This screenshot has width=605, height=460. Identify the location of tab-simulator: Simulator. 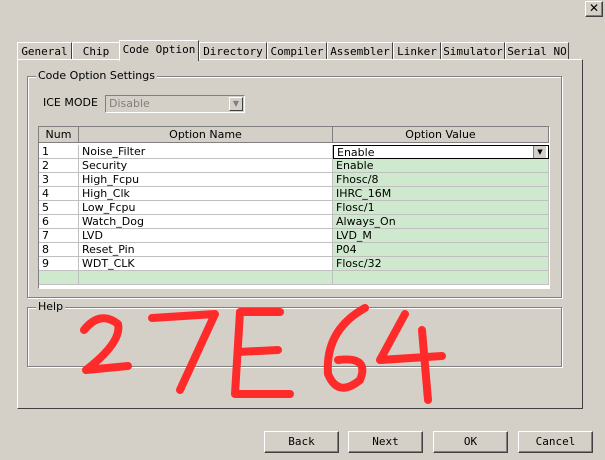
(473, 50).